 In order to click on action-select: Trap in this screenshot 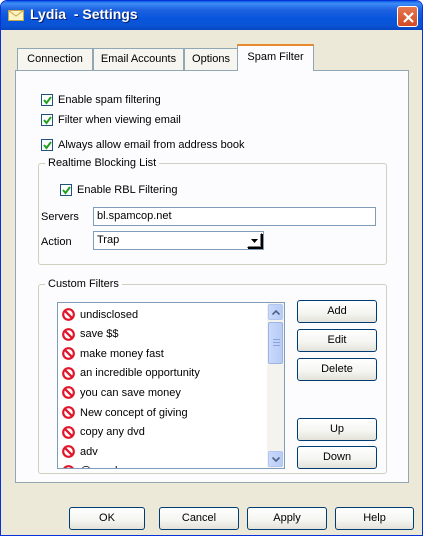, I will do `click(178, 240)`.